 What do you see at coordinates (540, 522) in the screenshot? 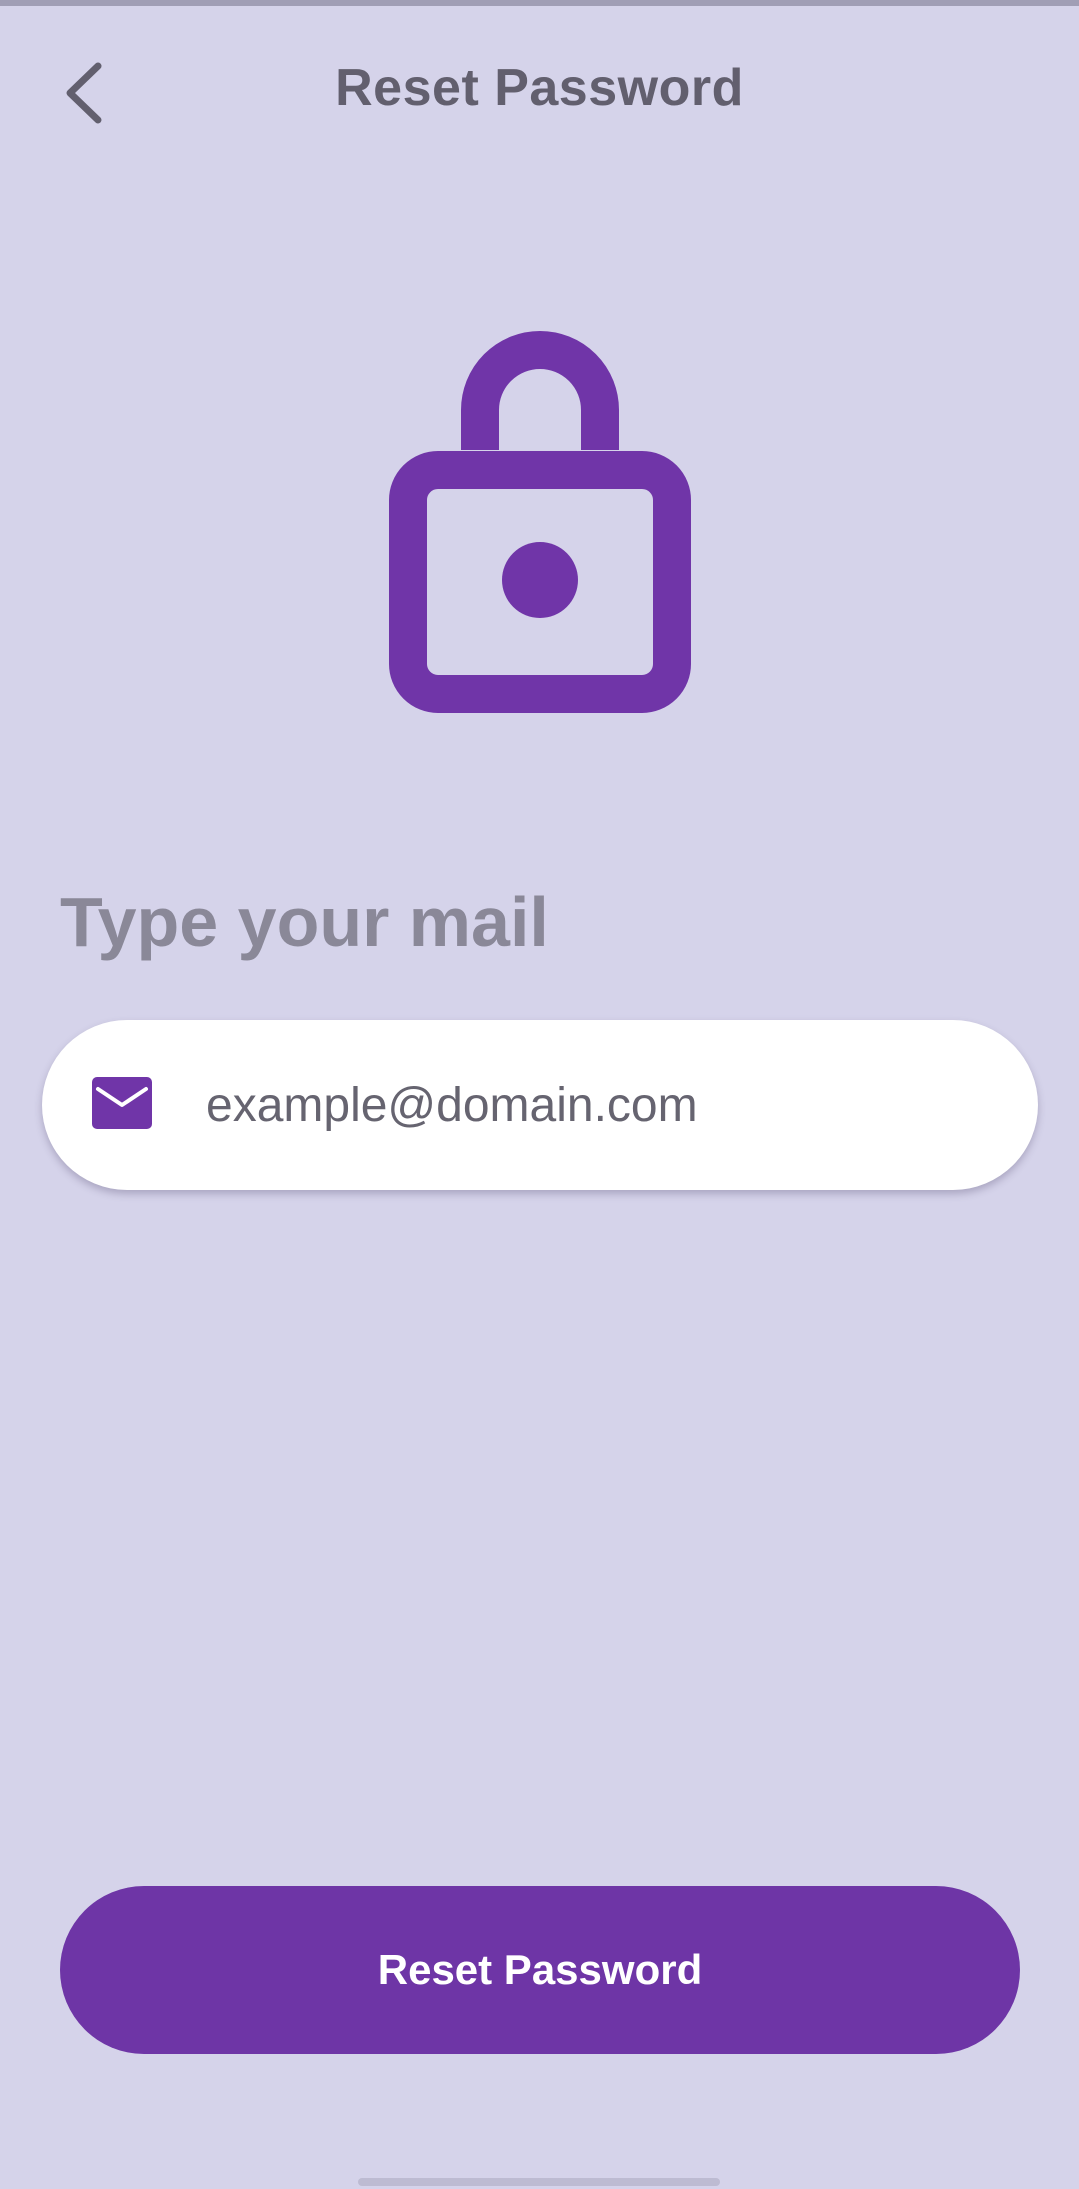
I see `lock-icon` at bounding box center [540, 522].